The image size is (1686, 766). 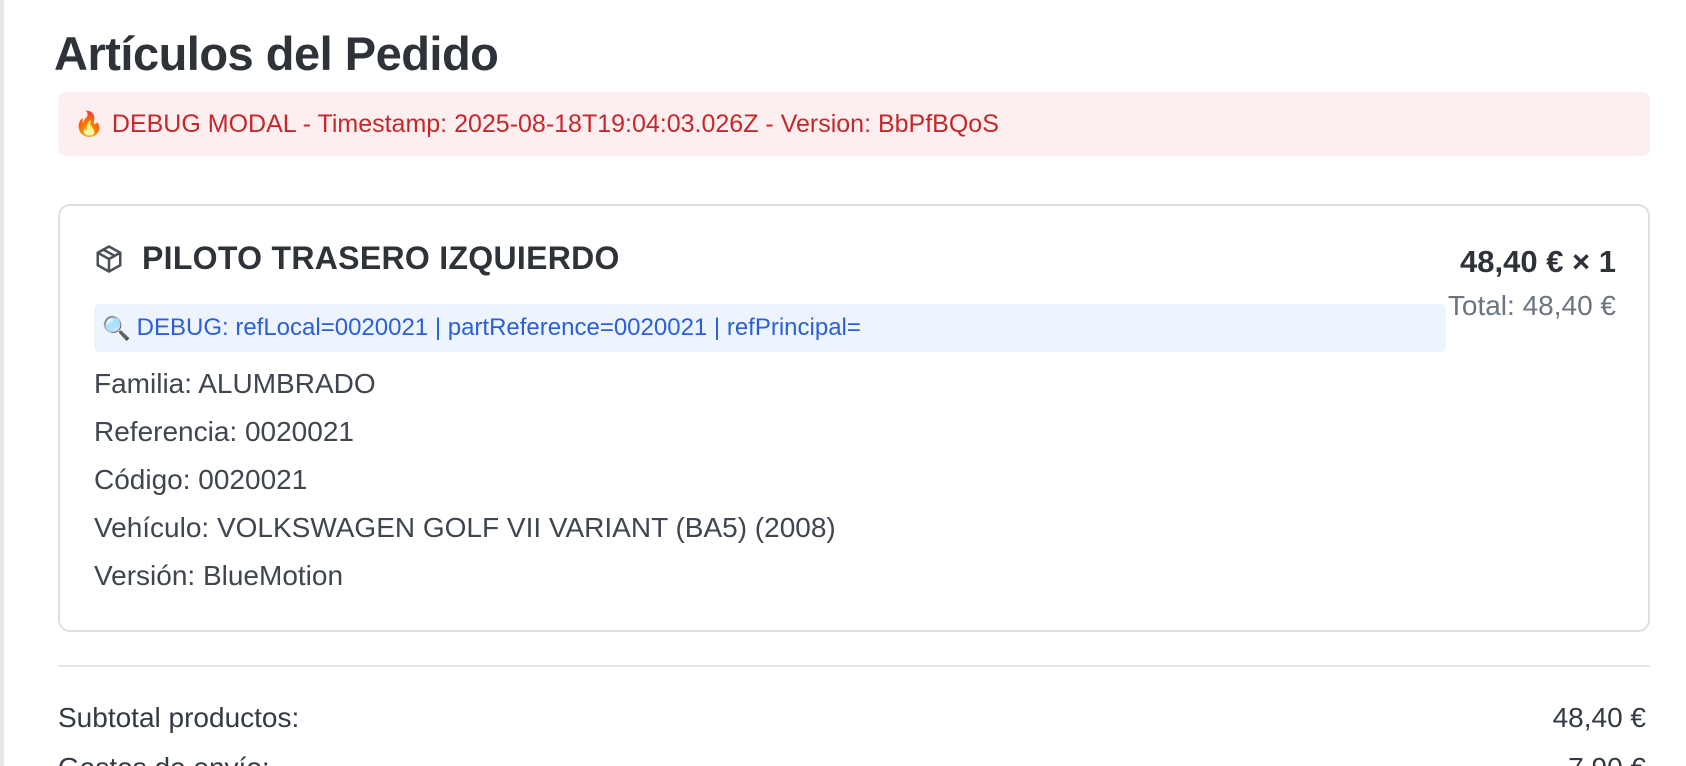 I want to click on fire-icon: 🔥, so click(x=89, y=124).